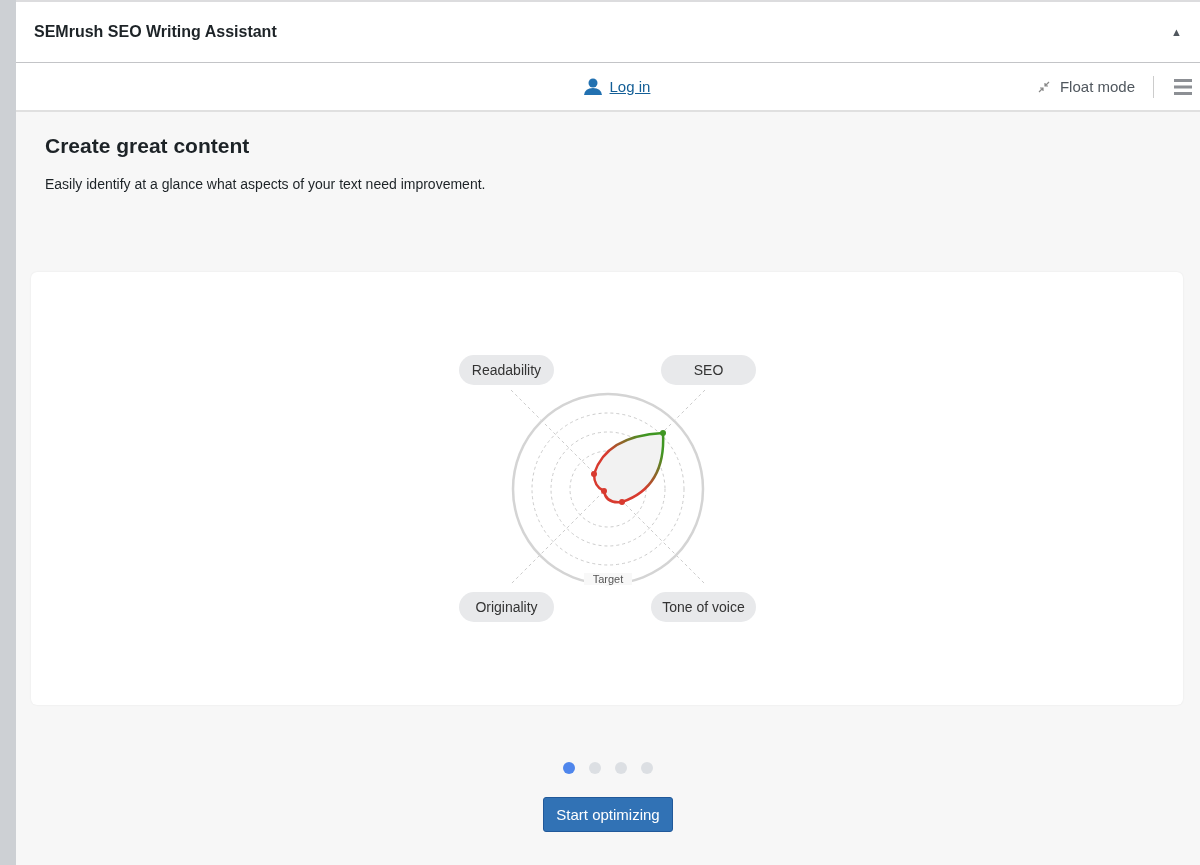 This screenshot has height=865, width=1200. Describe the element at coordinates (148, 146) in the screenshot. I see `intro-heading: Create great content` at that location.